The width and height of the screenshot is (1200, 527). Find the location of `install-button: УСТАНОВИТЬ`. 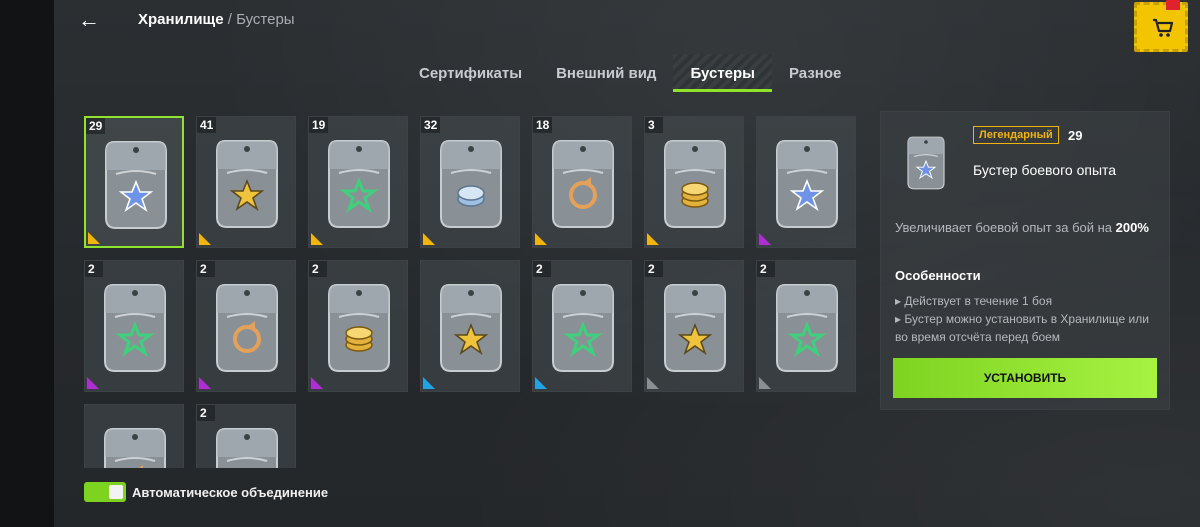

install-button: УСТАНОВИТЬ is located at coordinates (1025, 378).